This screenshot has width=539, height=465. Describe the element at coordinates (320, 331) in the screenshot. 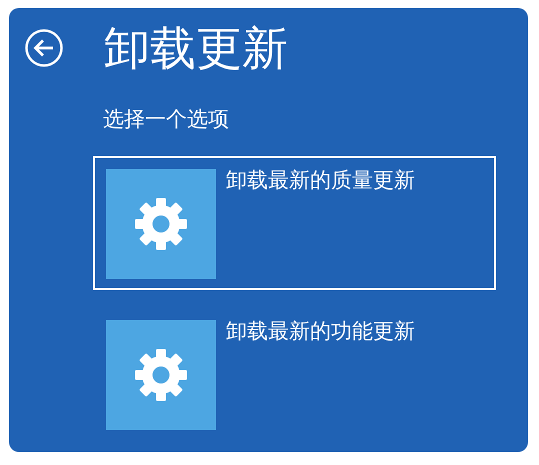

I see `option-label: 卸载最新的功能更新` at that location.